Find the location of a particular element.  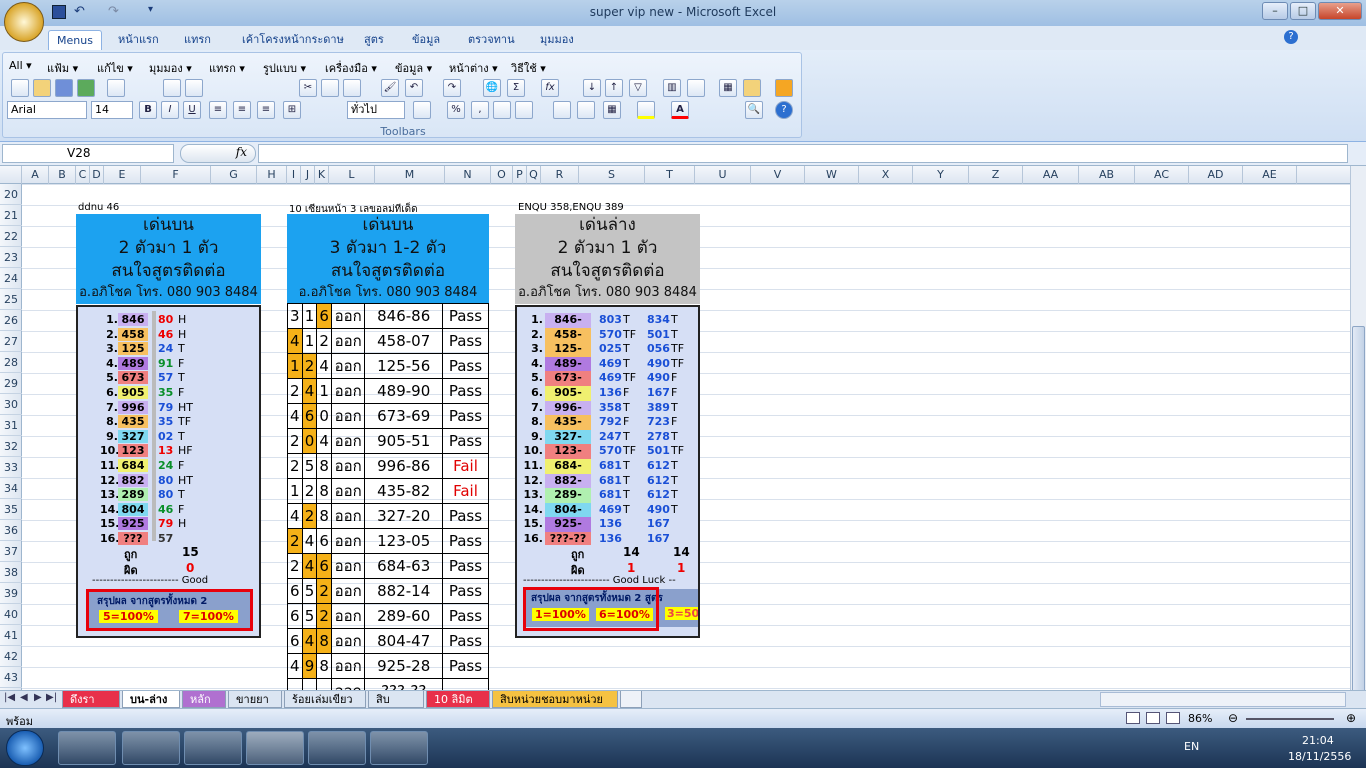

column-header-O: O is located at coordinates (502, 175).